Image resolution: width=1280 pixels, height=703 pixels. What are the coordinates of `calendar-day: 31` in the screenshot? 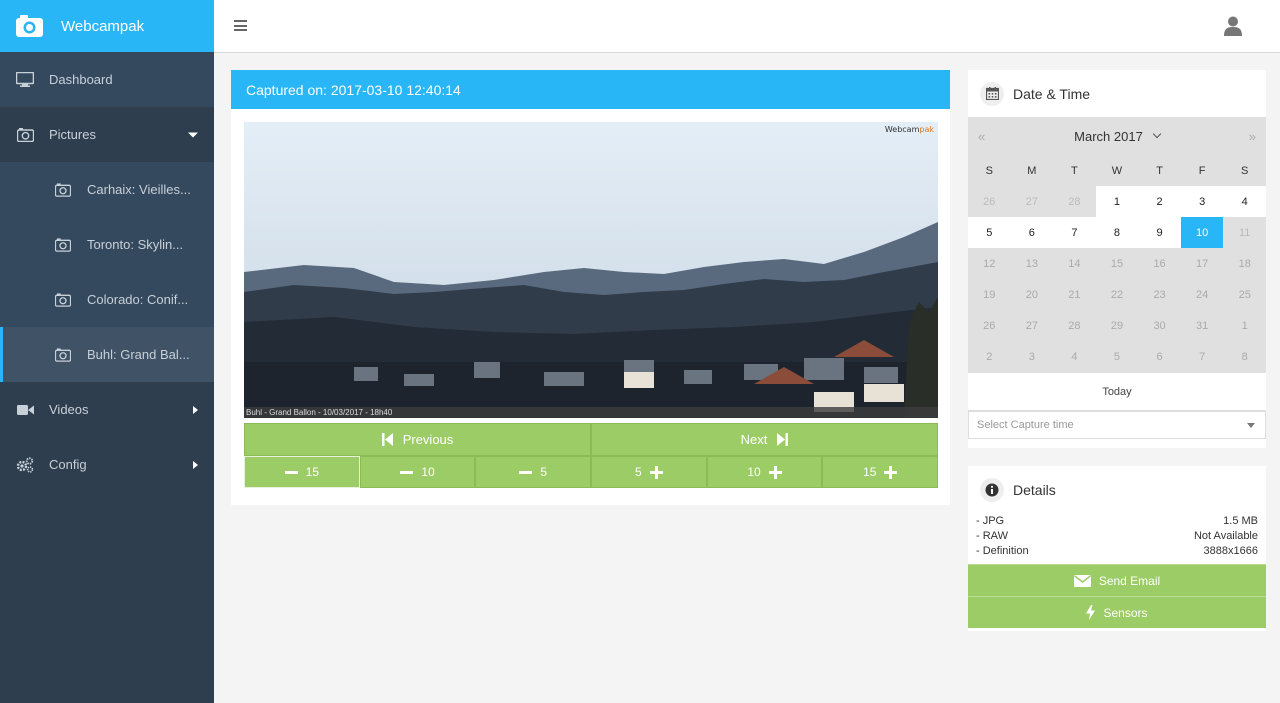 It's located at (1202, 325).